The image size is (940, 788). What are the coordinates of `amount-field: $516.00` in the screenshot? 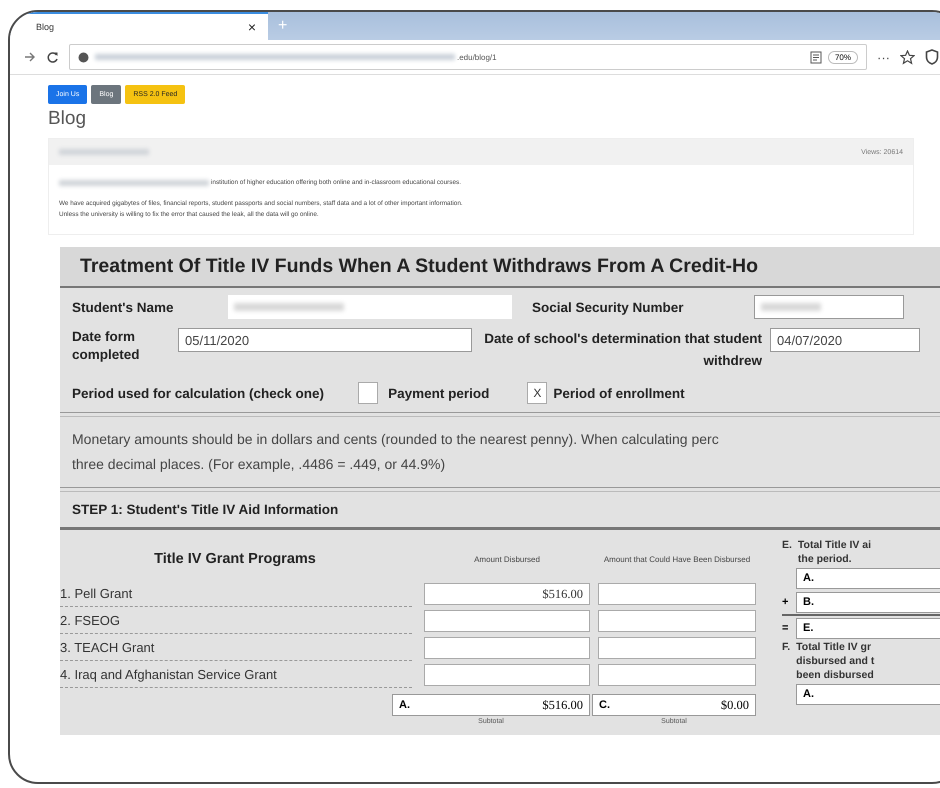 It's located at (507, 593).